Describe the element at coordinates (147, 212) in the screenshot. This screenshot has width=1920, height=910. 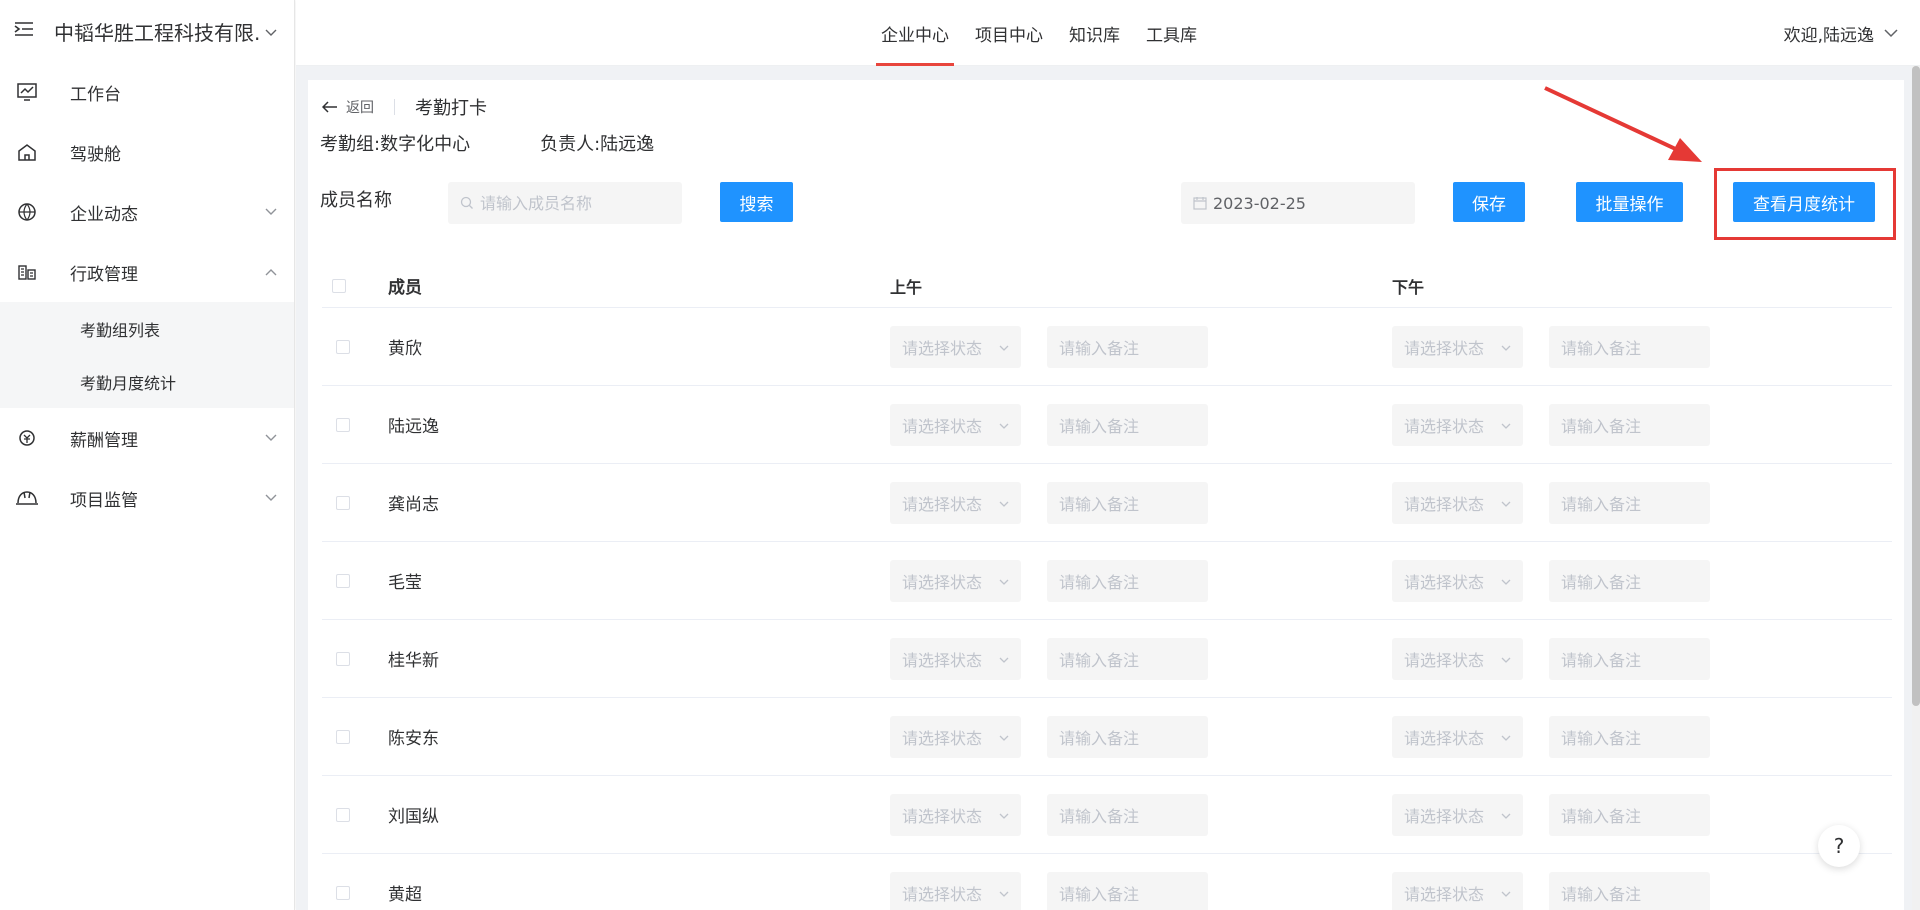
I see `sidebar-item-enterprise-news: 企业动态` at that location.